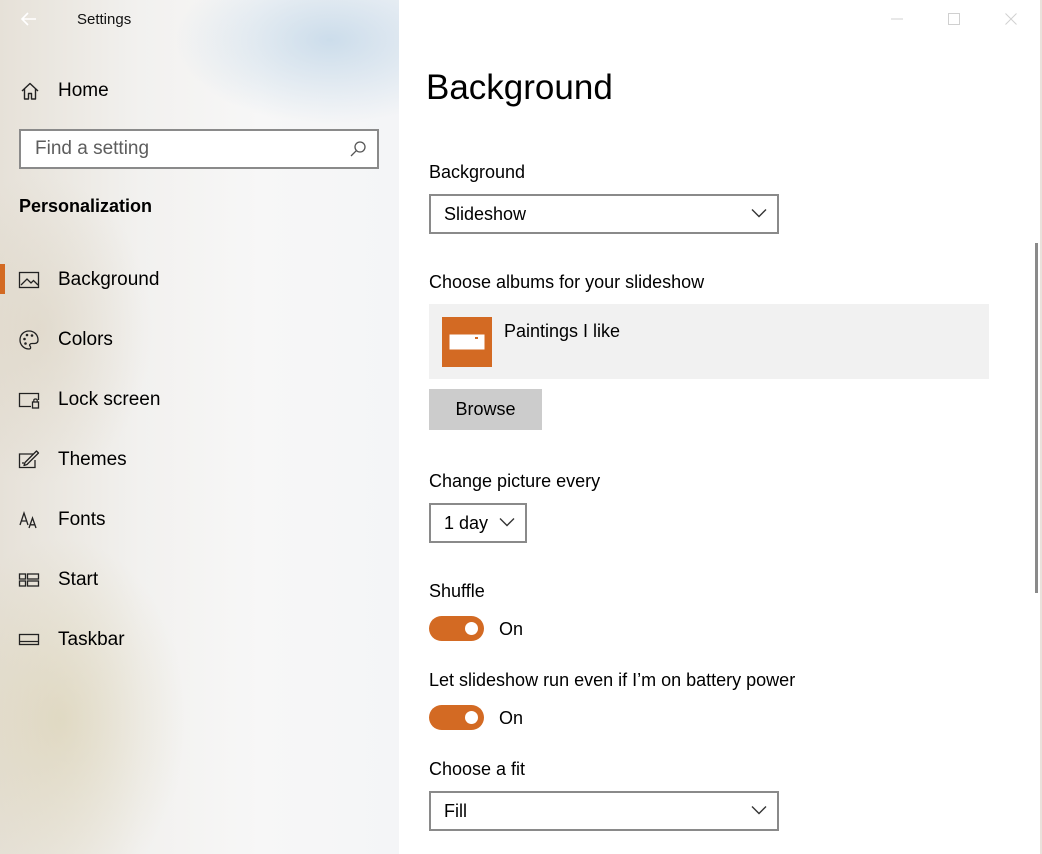 This screenshot has width=1042, height=854. What do you see at coordinates (78, 579) in the screenshot?
I see `sidebar-item-label: Start` at bounding box center [78, 579].